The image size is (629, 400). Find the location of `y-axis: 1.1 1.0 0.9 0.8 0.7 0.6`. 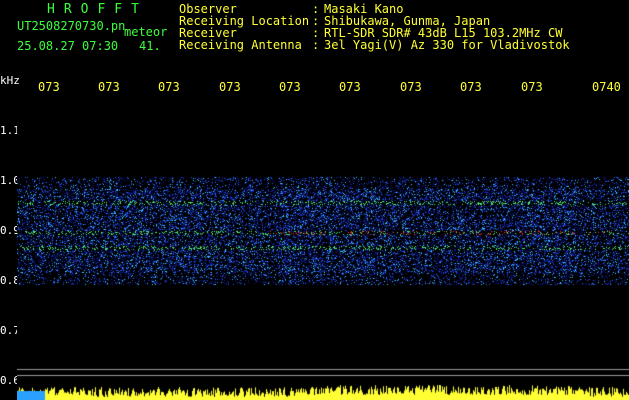

y-axis: 1.1 1.0 0.9 0.8 0.7 0.6 is located at coordinates (10, 248).